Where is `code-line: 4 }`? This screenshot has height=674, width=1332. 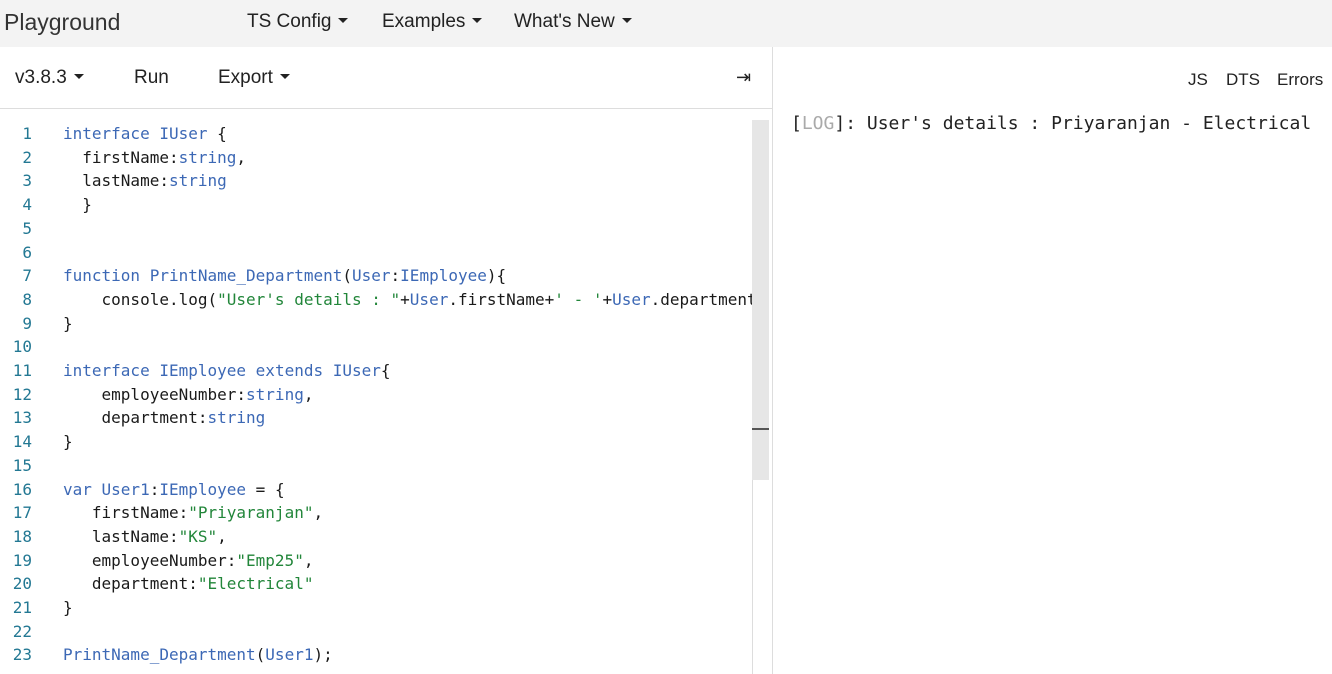
code-line: 4 } is located at coordinates (380, 205).